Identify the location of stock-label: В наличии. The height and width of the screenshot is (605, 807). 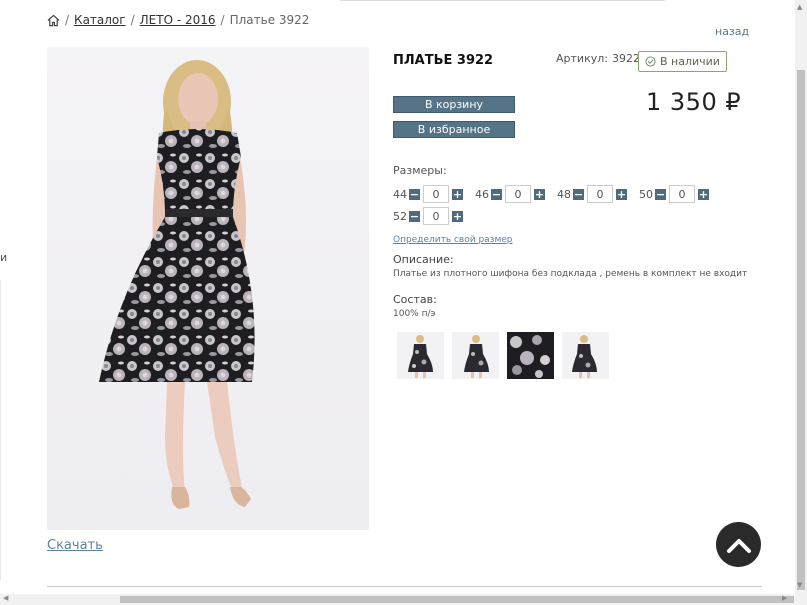
(690, 61).